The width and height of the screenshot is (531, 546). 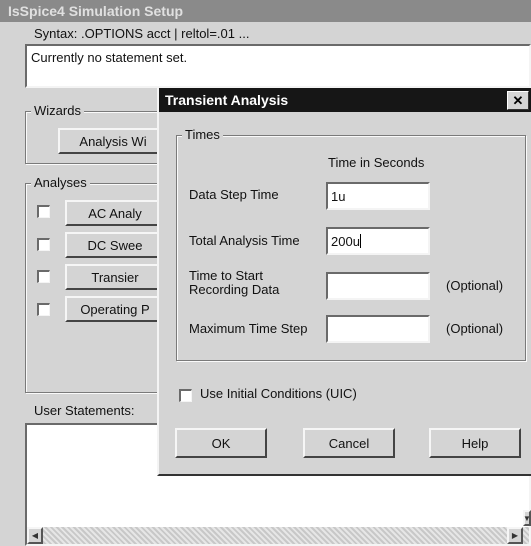 I want to click on total-time-value: 200u, so click(x=346, y=241).